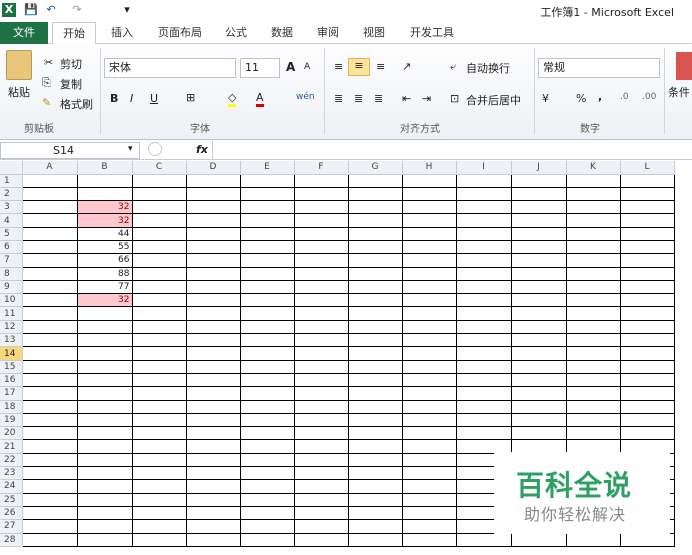  Describe the element at coordinates (213, 181) in the screenshot. I see `cell-d1` at that location.